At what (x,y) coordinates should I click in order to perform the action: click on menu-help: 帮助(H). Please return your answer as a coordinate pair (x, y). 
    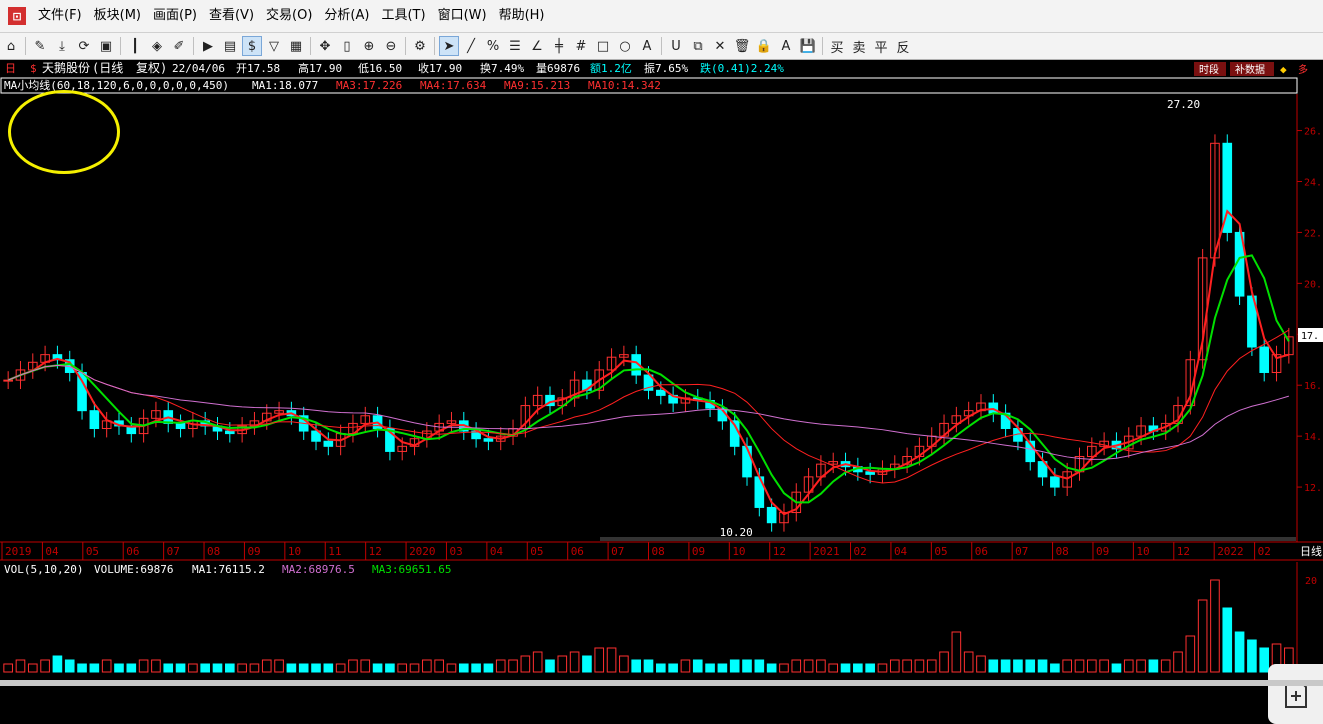
    Looking at the image, I should click on (522, 16).